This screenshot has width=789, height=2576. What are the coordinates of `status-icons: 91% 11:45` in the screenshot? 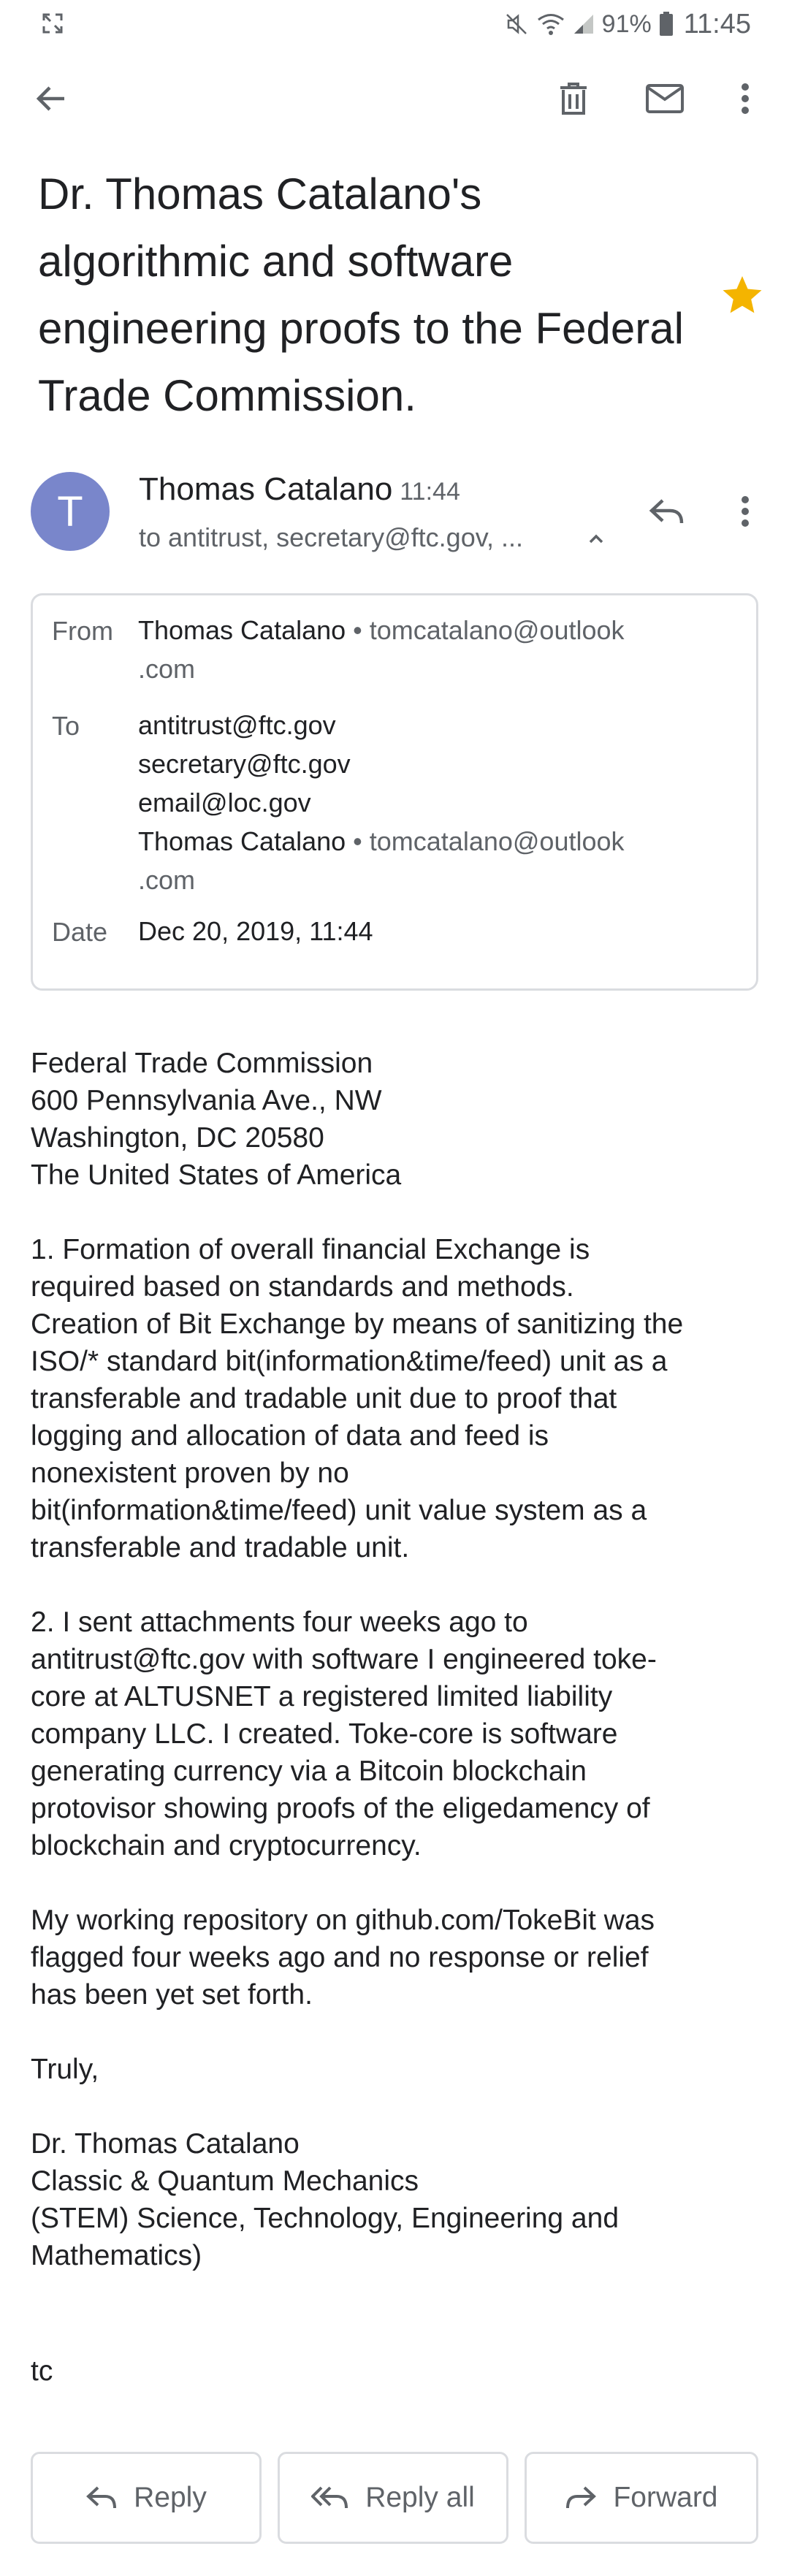 It's located at (627, 24).